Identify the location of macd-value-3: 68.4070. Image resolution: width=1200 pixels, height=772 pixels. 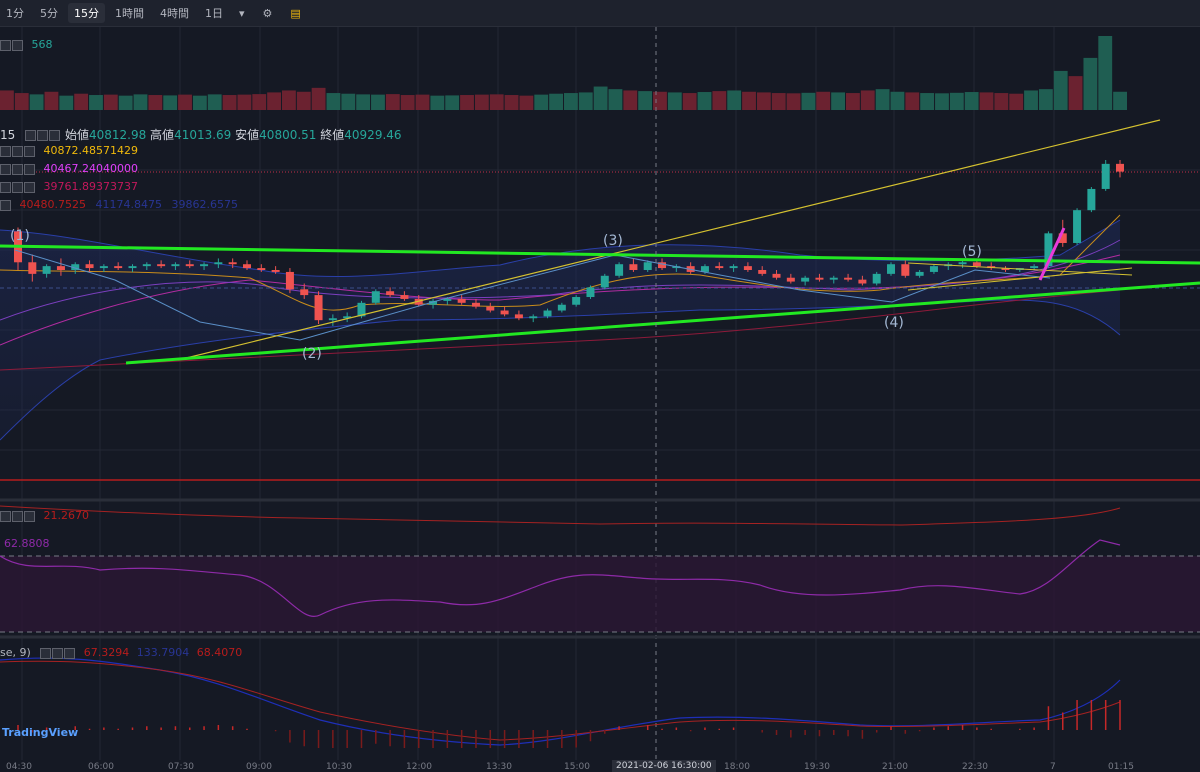
(219, 652).